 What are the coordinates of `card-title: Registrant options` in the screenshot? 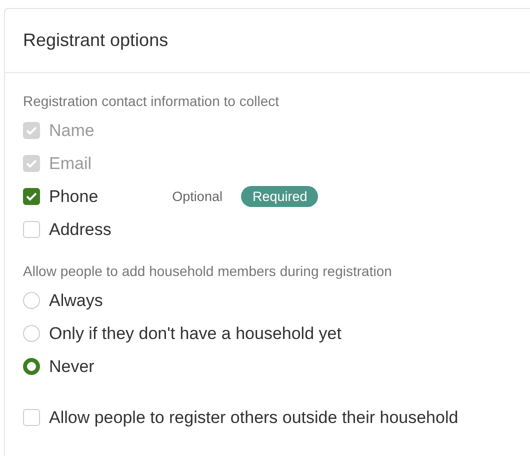 It's located at (95, 40).